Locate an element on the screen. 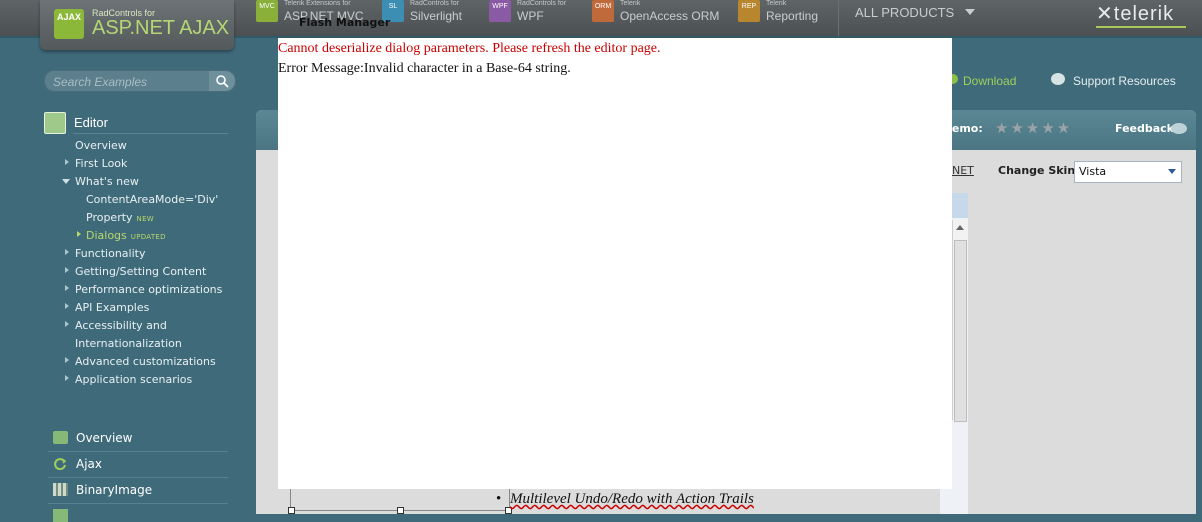 This screenshot has width=1202, height=522. editor-list-item: Multilevel Undo/Redo with Action Trails is located at coordinates (625, 499).